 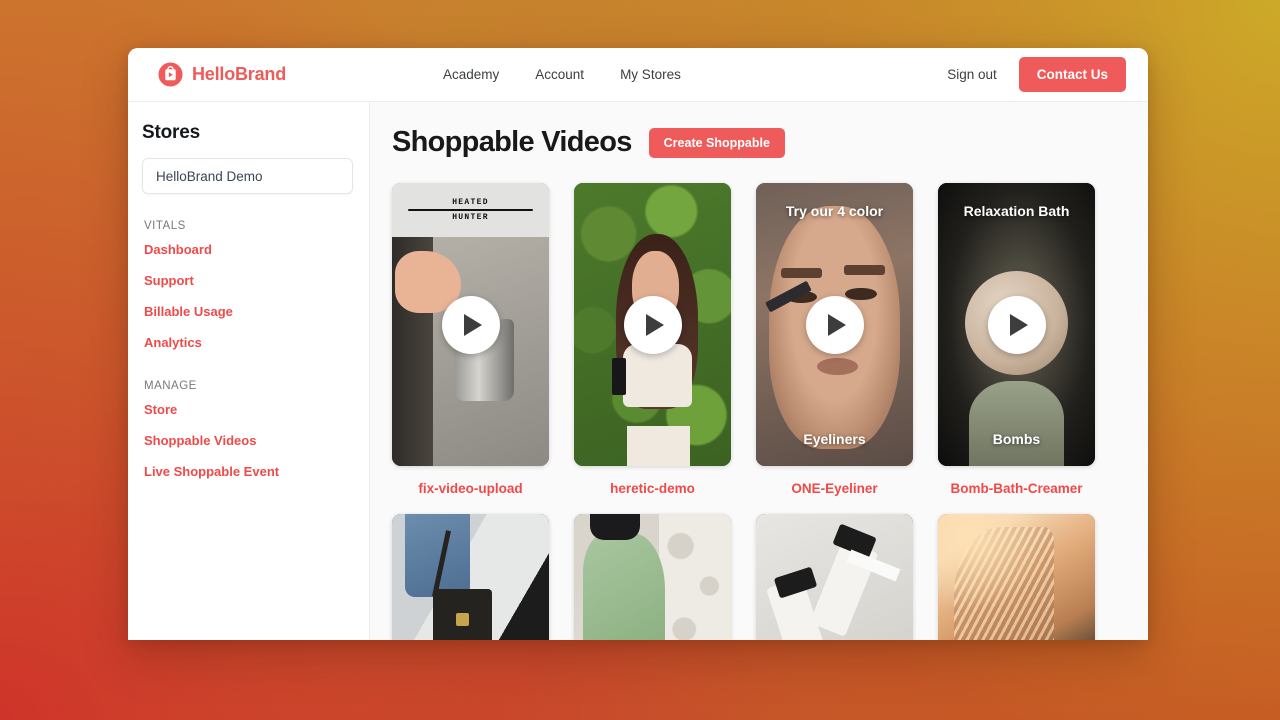 What do you see at coordinates (248, 280) in the screenshot?
I see `sidebar-item-support: Support` at bounding box center [248, 280].